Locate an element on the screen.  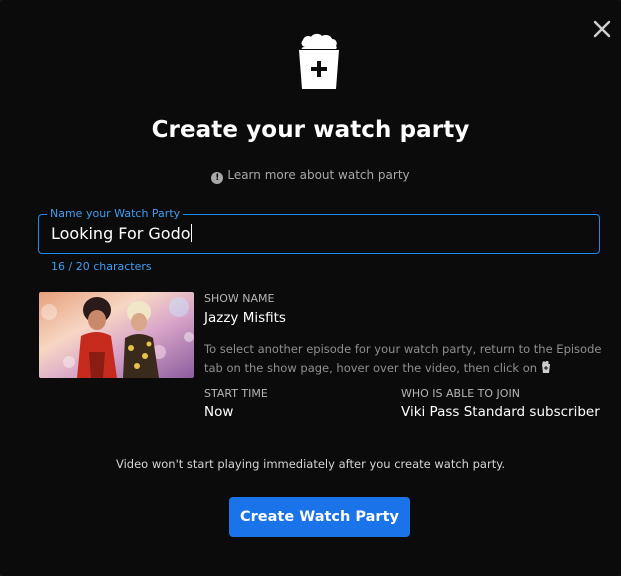
learn-more-label: Learn more about watch party is located at coordinates (318, 175).